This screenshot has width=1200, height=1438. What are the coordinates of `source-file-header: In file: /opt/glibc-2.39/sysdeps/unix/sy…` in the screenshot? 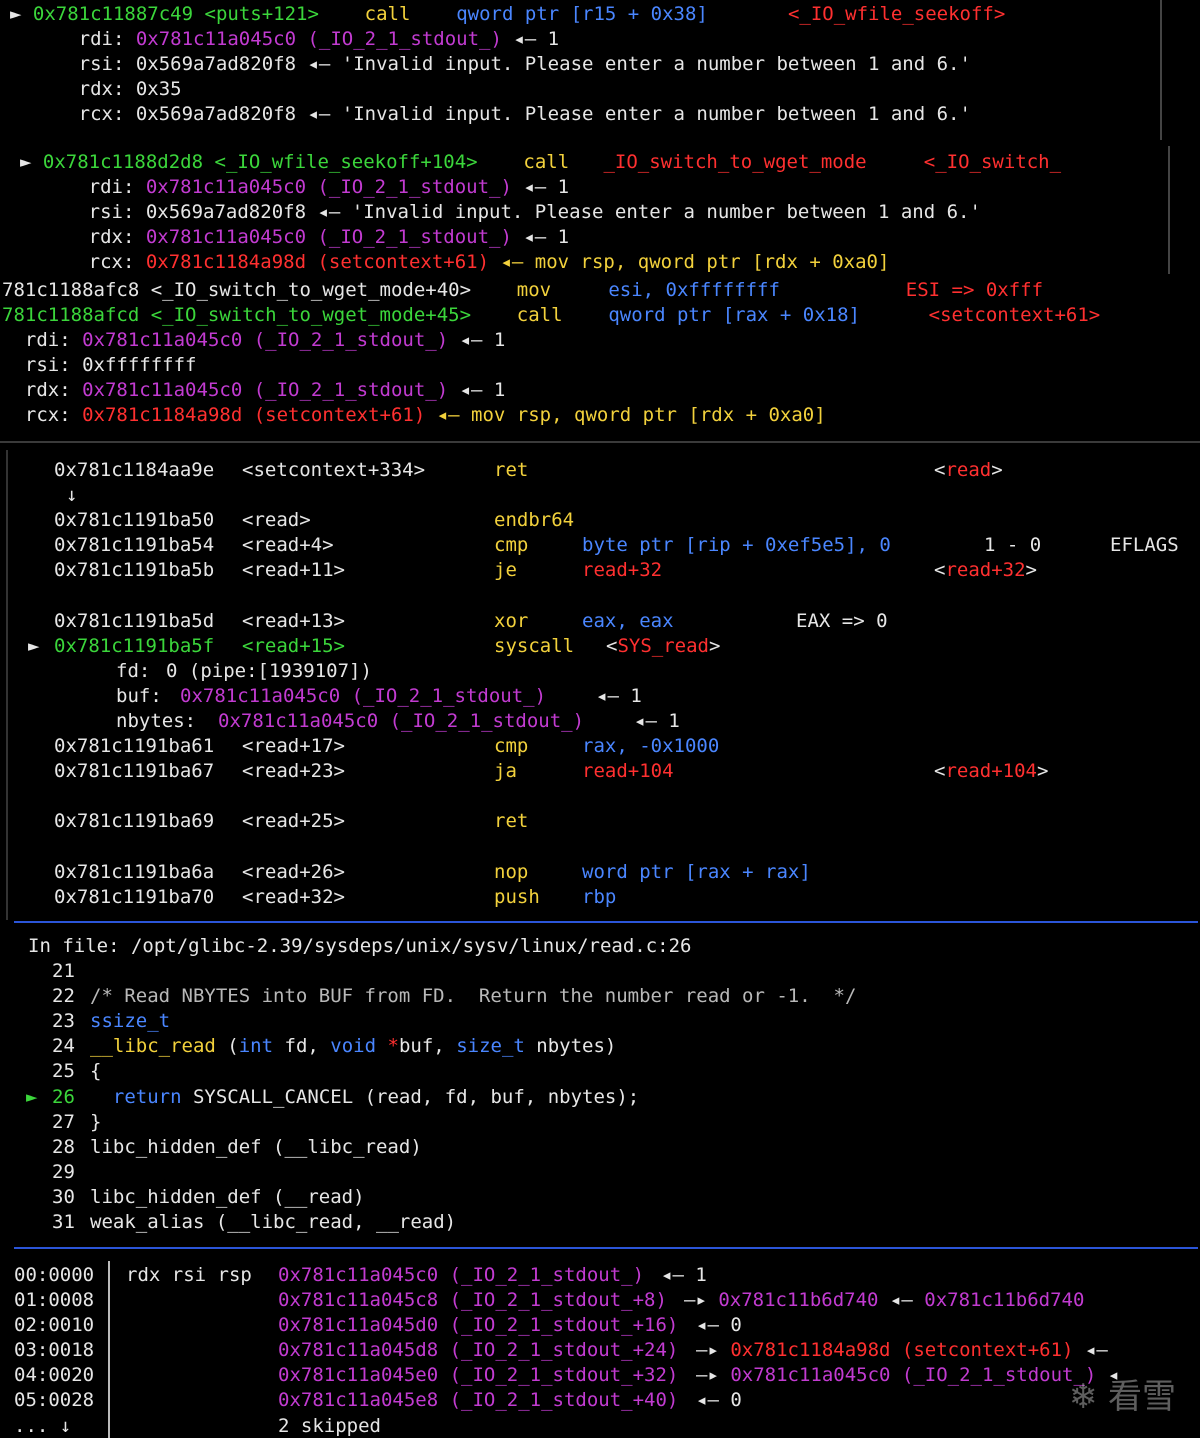 It's located at (360, 946).